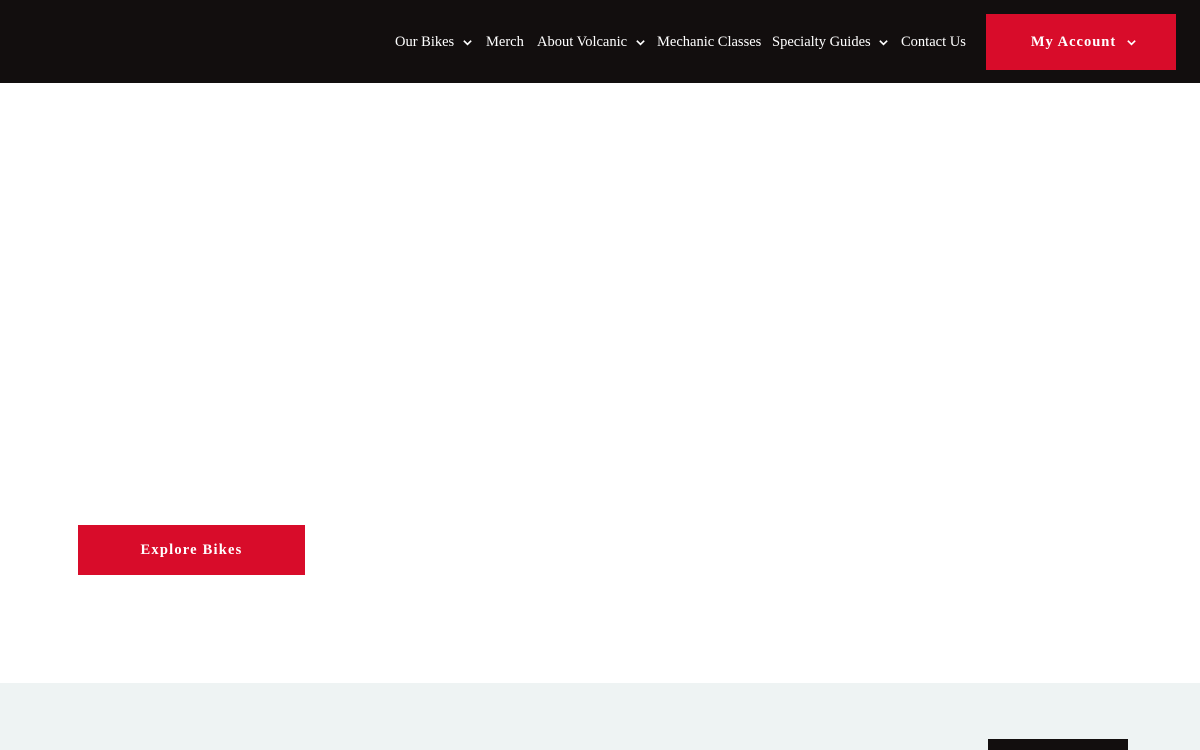 The height and width of the screenshot is (750, 1200). What do you see at coordinates (1058, 744) in the screenshot?
I see `section-dark-block` at bounding box center [1058, 744].